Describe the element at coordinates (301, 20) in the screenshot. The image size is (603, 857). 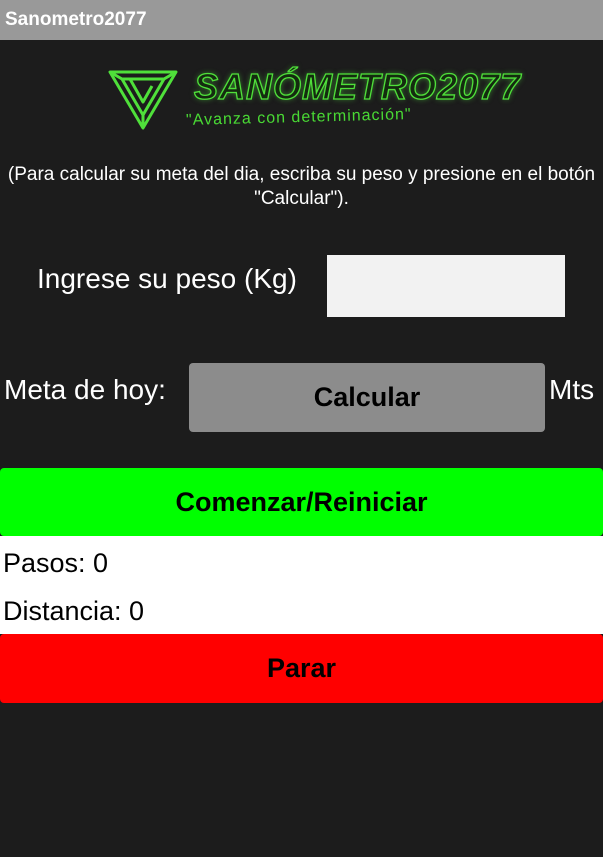
I see `title-bar: Sanometro2077` at that location.